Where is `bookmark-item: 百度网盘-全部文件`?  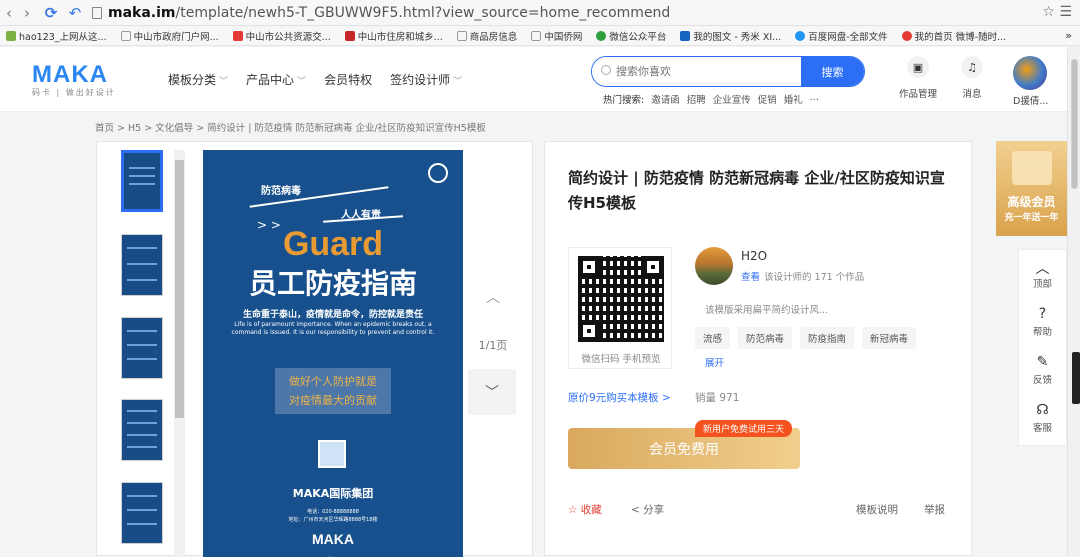
bookmark-item: 百度网盘-全部文件 is located at coordinates (841, 36).